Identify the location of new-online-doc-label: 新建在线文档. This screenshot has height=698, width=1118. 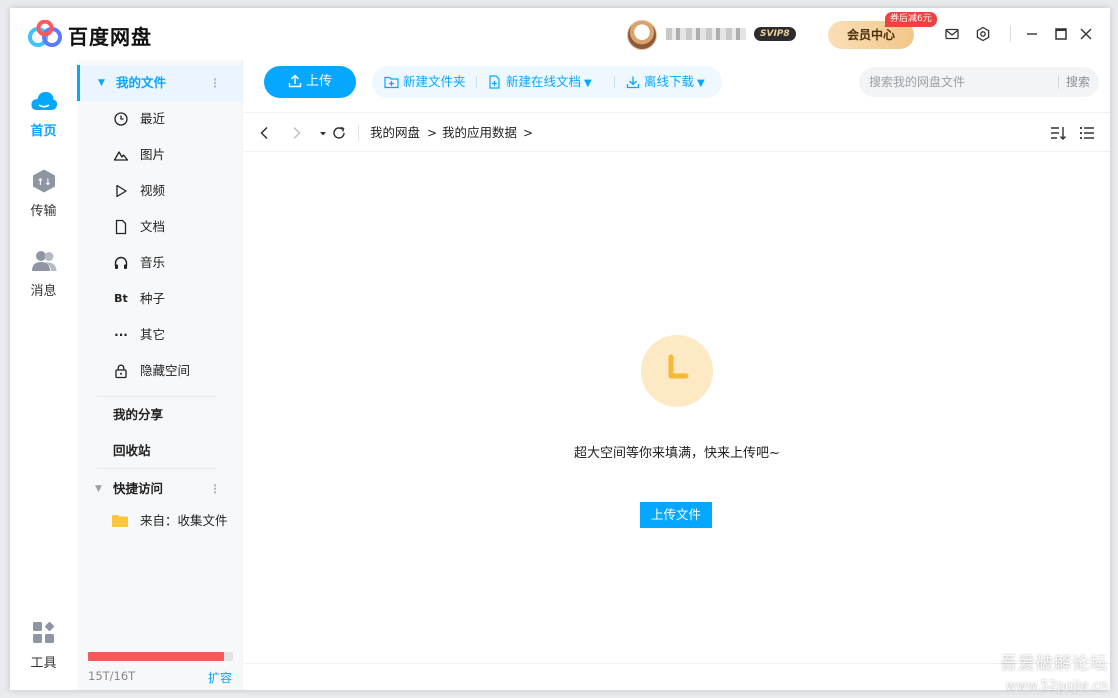
(544, 81).